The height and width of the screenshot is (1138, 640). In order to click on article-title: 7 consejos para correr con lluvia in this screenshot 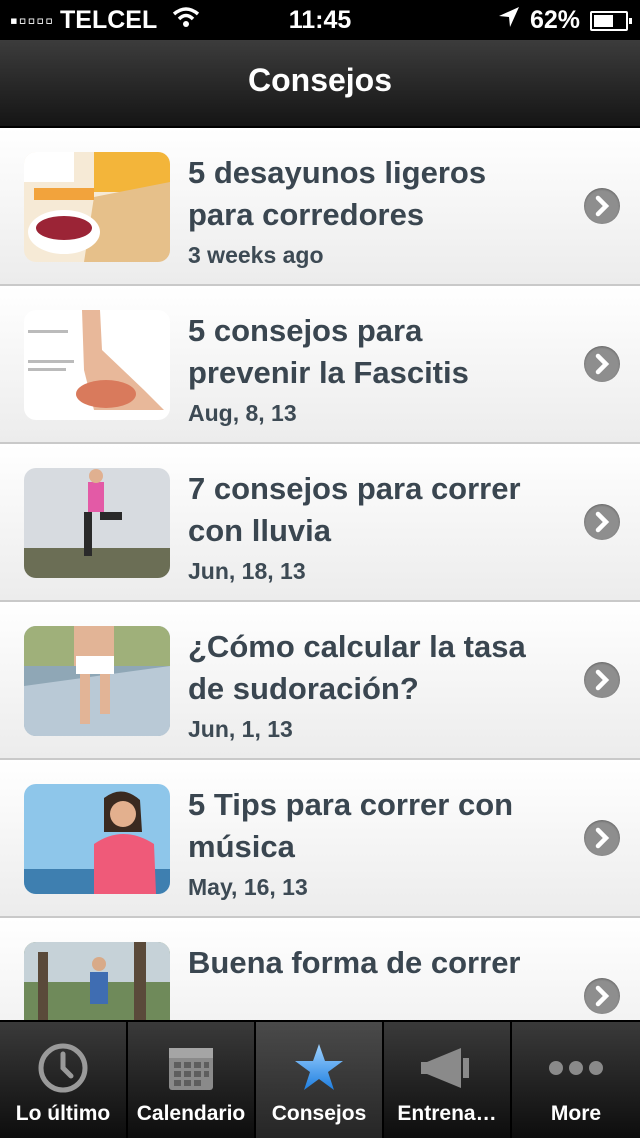, I will do `click(354, 509)`.